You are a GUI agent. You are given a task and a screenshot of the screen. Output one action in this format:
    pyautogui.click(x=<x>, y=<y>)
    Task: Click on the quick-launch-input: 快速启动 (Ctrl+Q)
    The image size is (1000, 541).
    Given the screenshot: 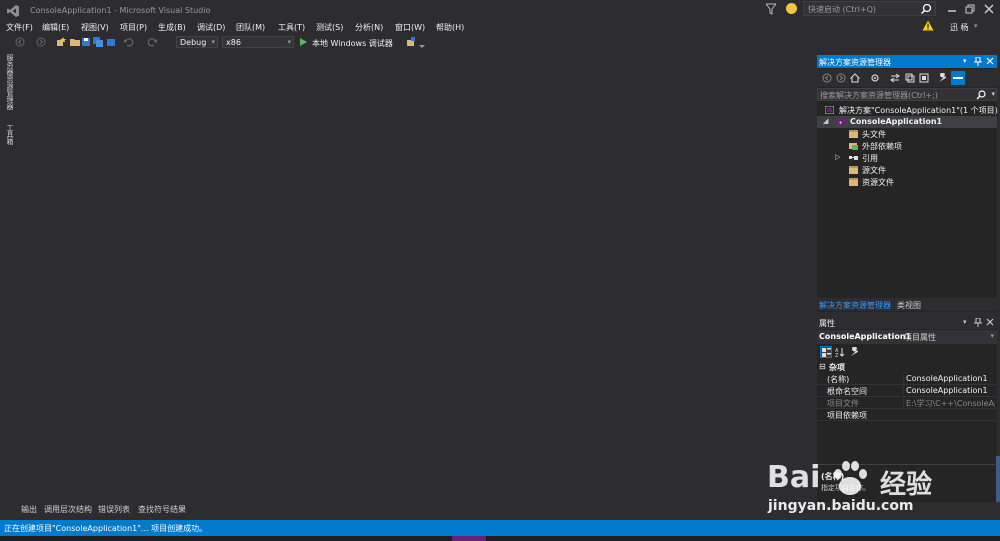 What is the action you would take?
    pyautogui.click(x=869, y=8)
    